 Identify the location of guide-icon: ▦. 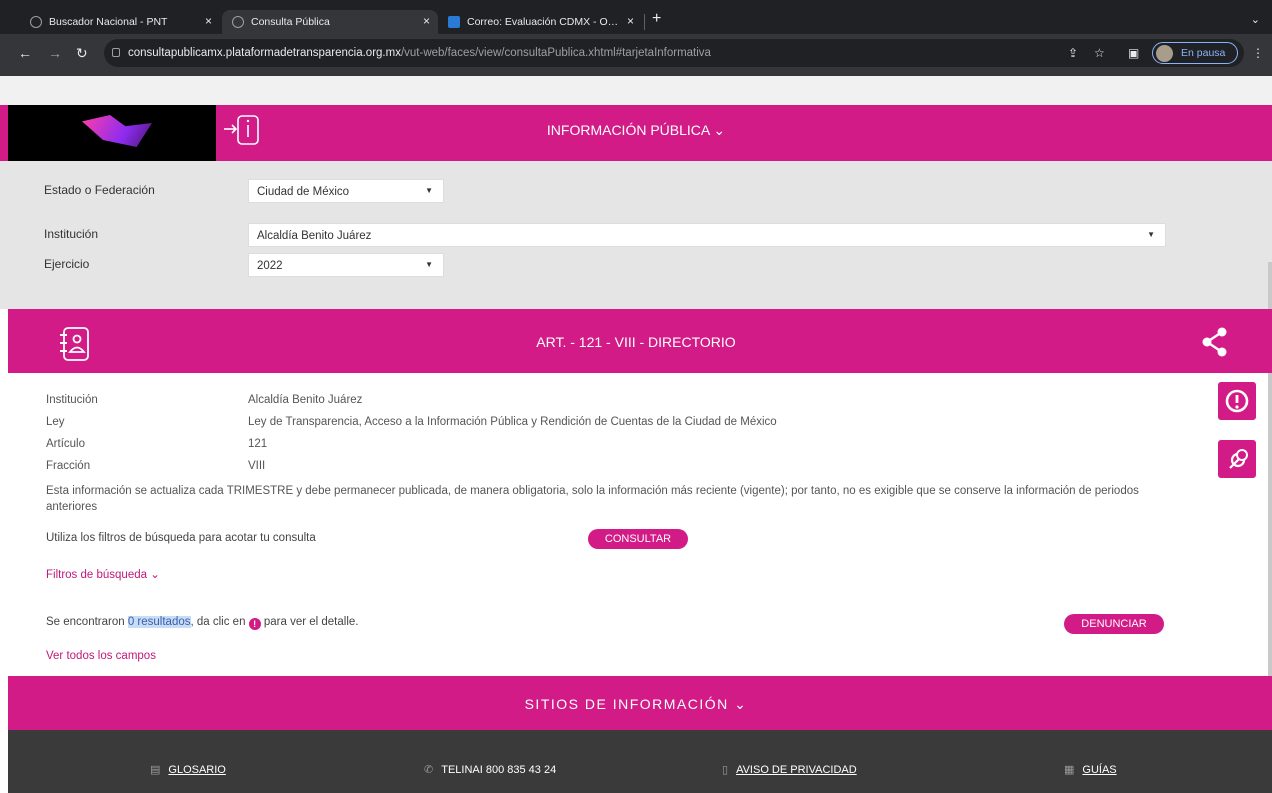
(1069, 770).